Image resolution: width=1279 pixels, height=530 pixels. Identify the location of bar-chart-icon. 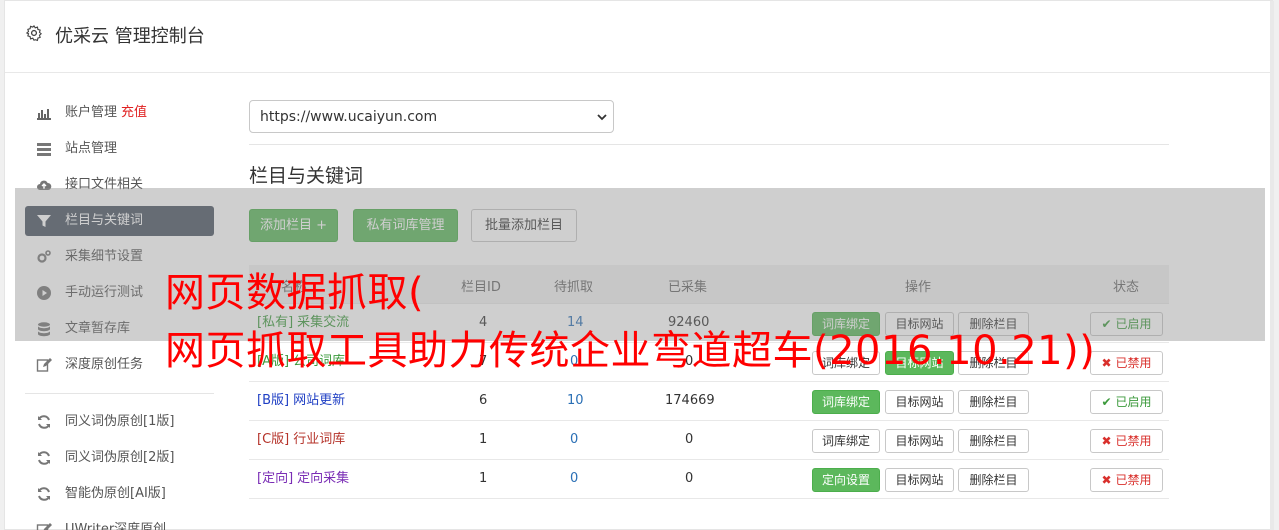
(44, 114).